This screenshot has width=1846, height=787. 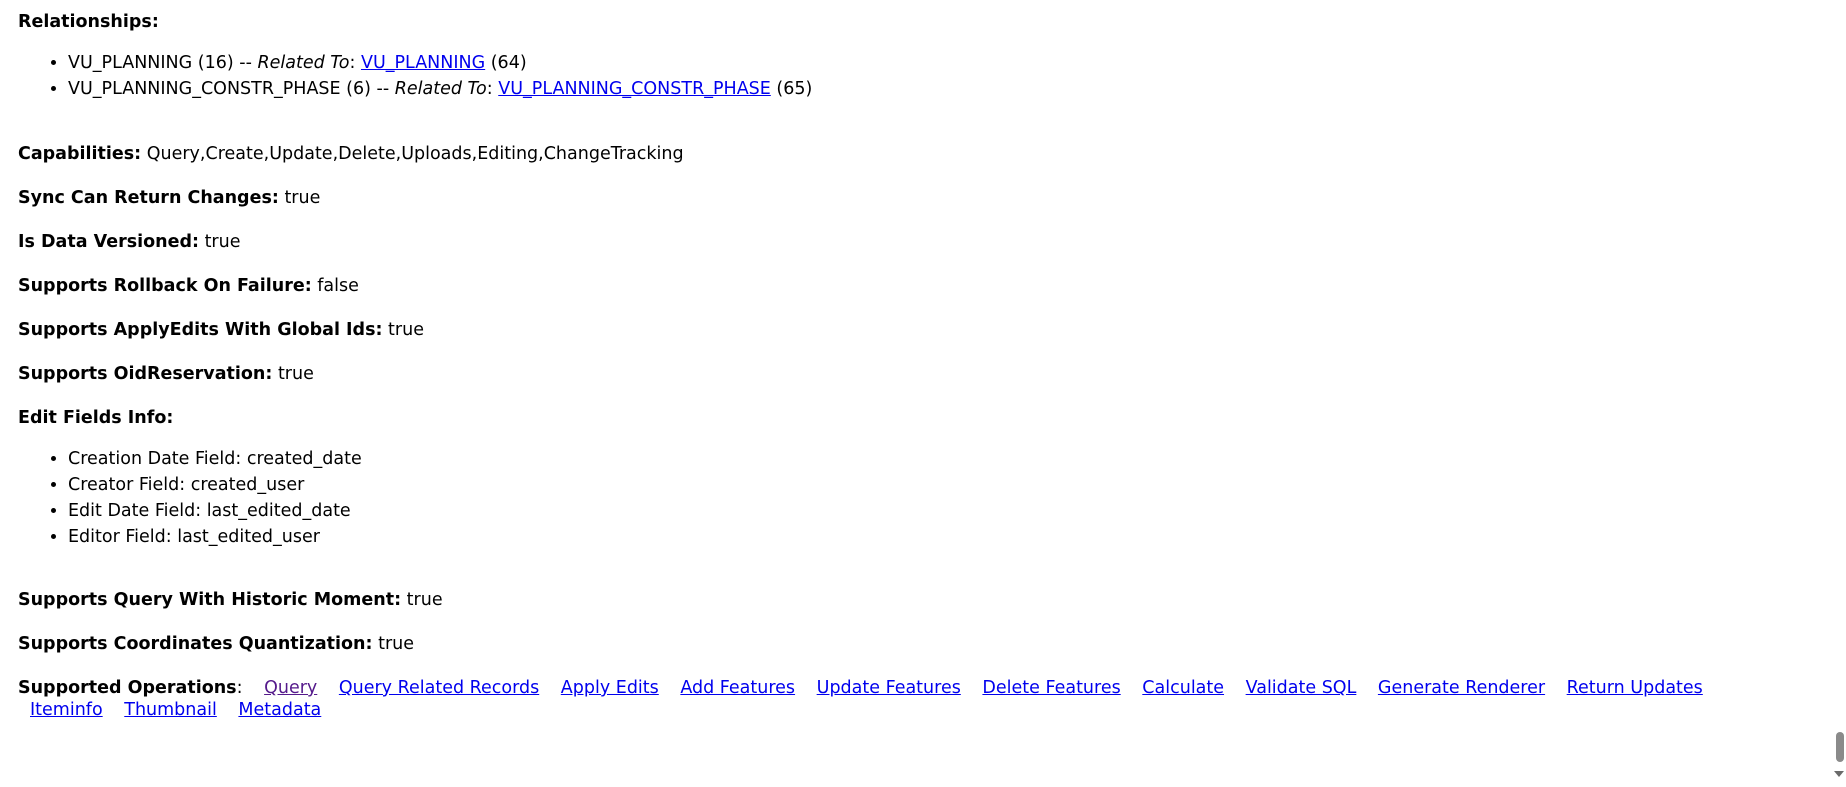 What do you see at coordinates (151, 63) in the screenshot?
I see `relationship-source: VU_PLANNING (16)` at bounding box center [151, 63].